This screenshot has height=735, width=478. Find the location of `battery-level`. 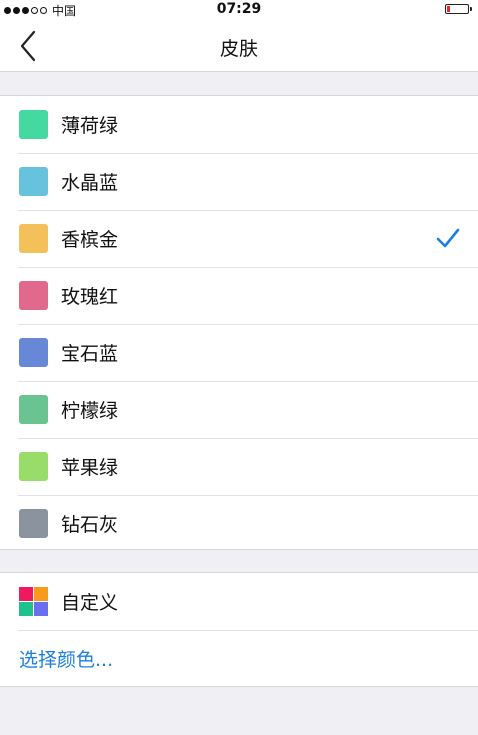

battery-level is located at coordinates (448, 9).